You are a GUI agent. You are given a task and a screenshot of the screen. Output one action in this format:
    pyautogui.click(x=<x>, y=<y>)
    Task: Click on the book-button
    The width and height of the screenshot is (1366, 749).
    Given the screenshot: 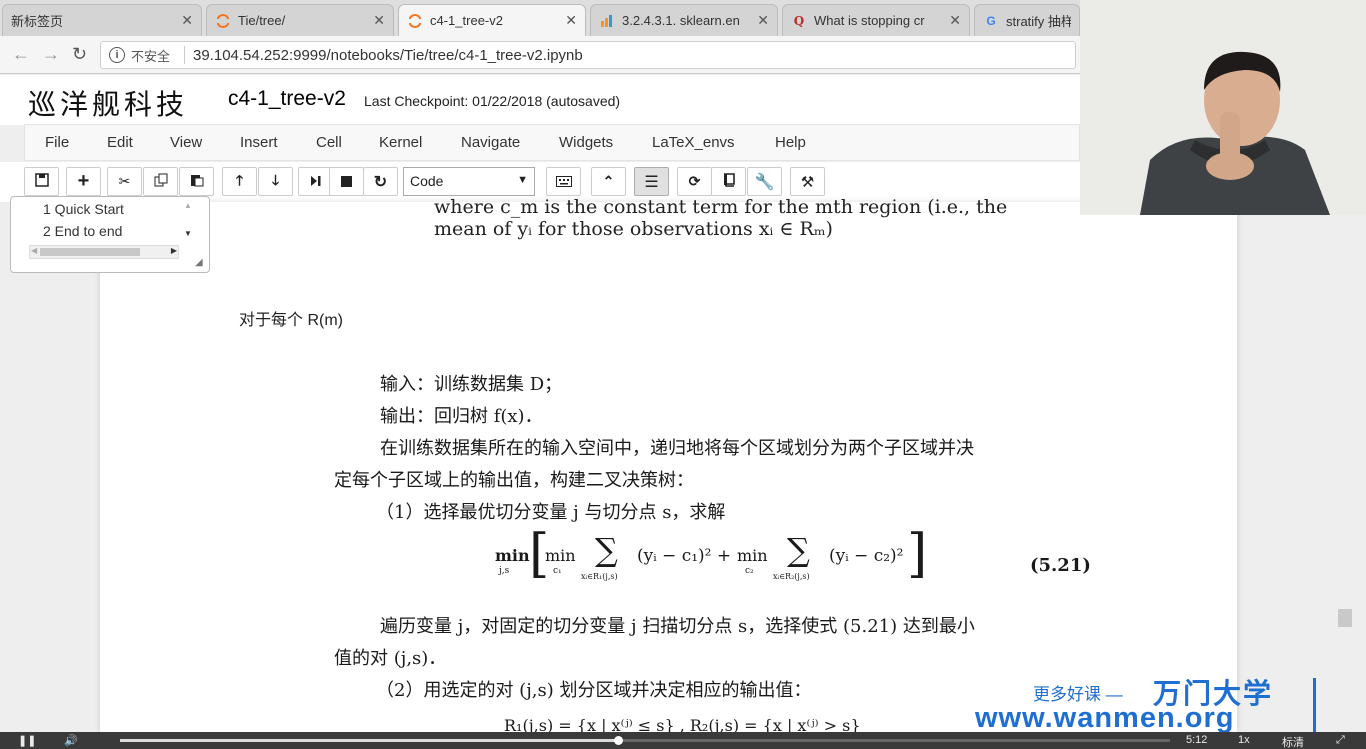 What is the action you would take?
    pyautogui.click(x=728, y=181)
    